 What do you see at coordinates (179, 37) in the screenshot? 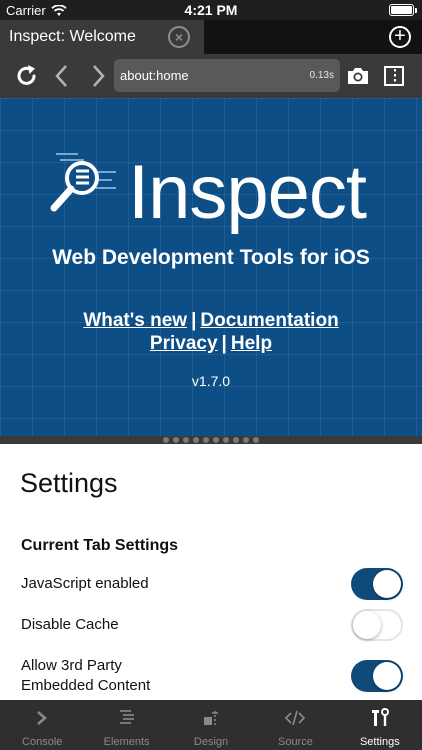
I see `close-tab-icon: ×` at bounding box center [179, 37].